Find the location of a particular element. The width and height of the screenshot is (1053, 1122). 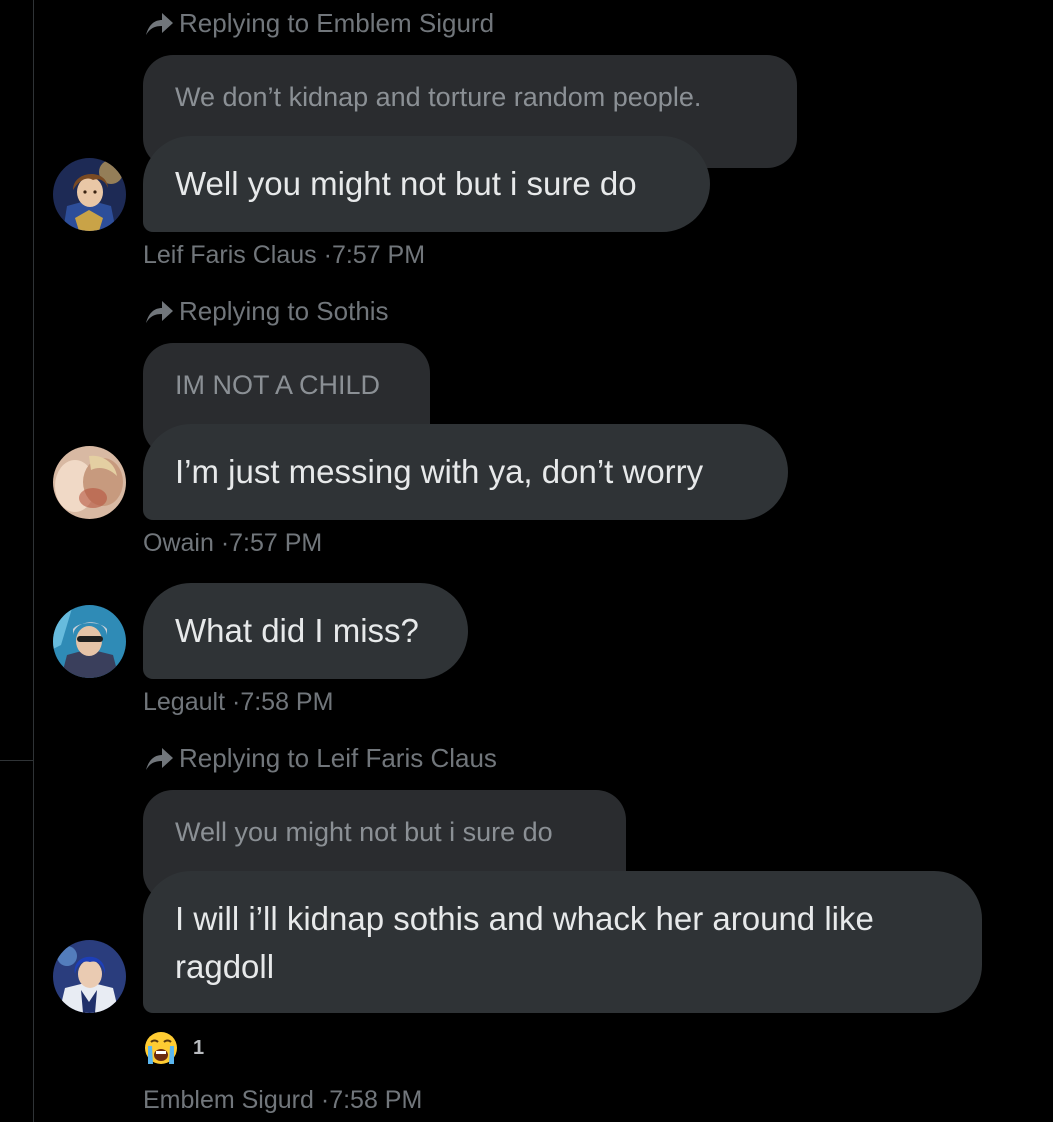

message-meta: Emblem Sigurd ·7:58 PM is located at coordinates (282, 1100).